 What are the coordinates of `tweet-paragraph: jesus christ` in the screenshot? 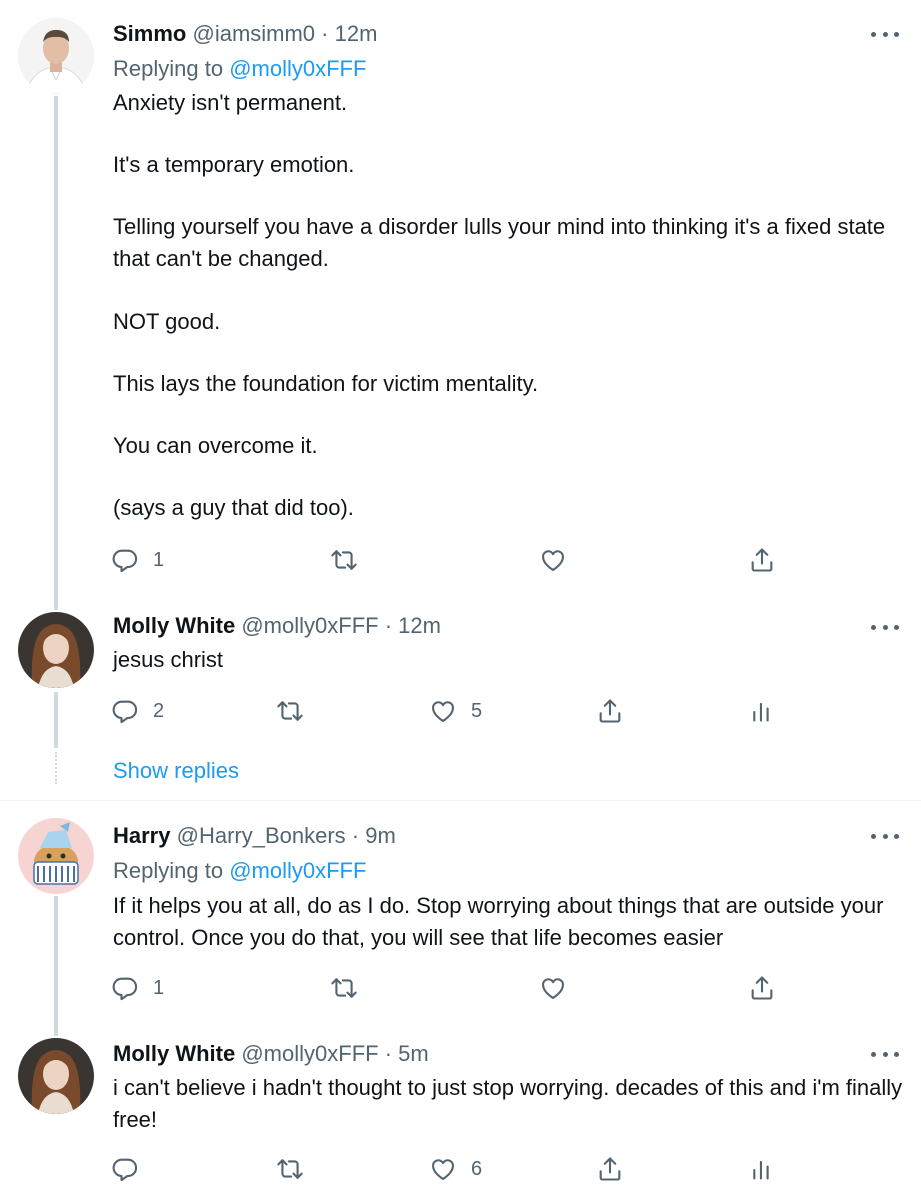 It's located at (168, 659).